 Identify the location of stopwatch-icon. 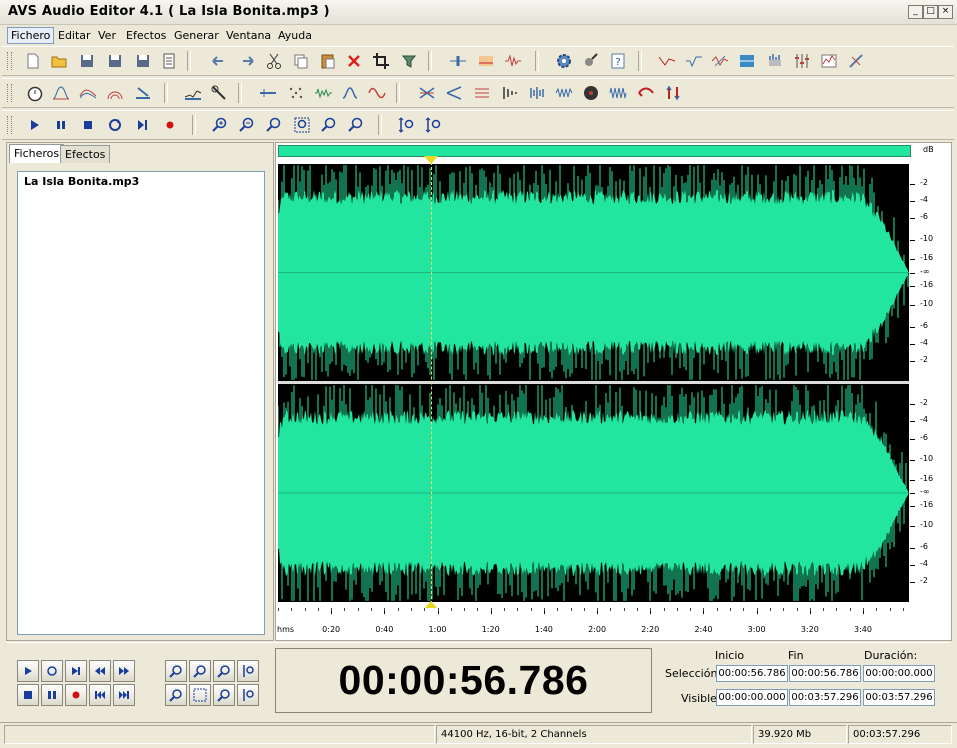
(35, 93).